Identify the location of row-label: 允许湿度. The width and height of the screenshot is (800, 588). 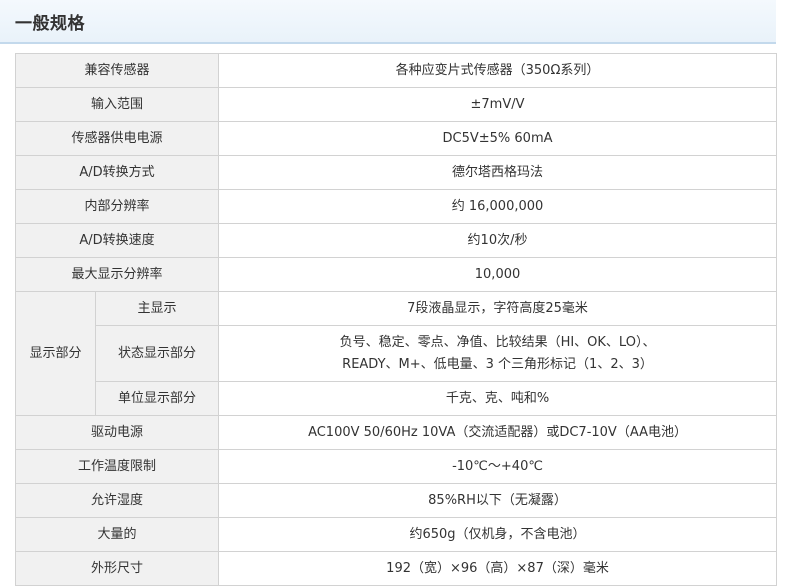
(117, 500).